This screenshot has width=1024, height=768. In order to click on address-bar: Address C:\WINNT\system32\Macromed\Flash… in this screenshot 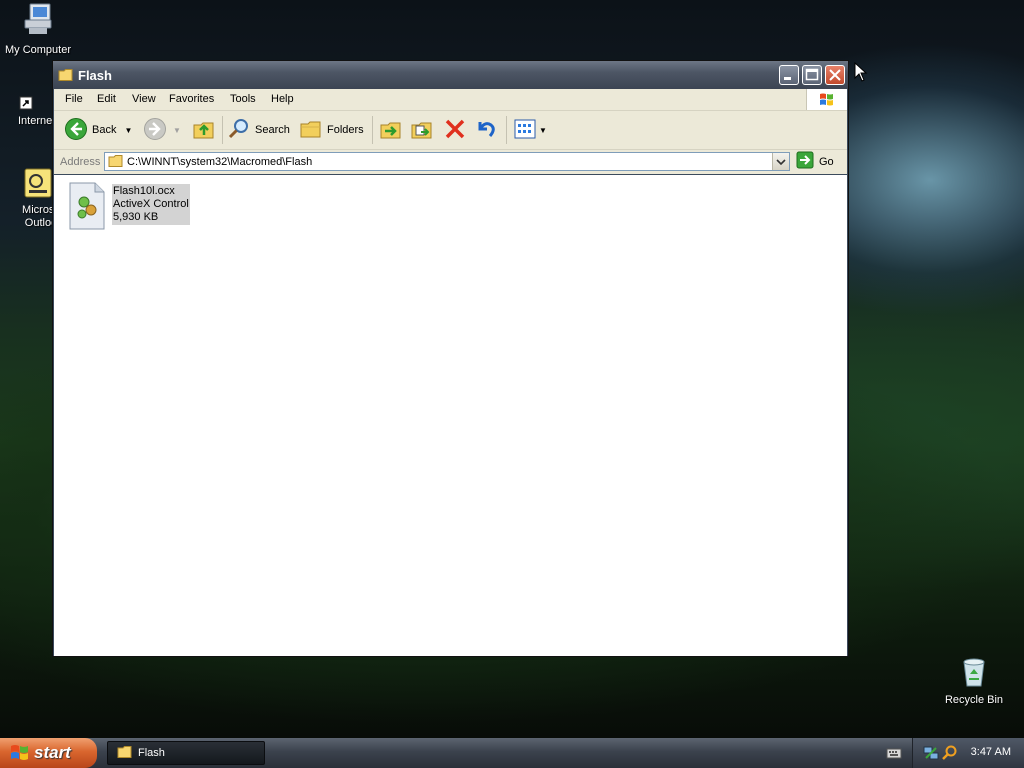, I will do `click(450, 162)`.